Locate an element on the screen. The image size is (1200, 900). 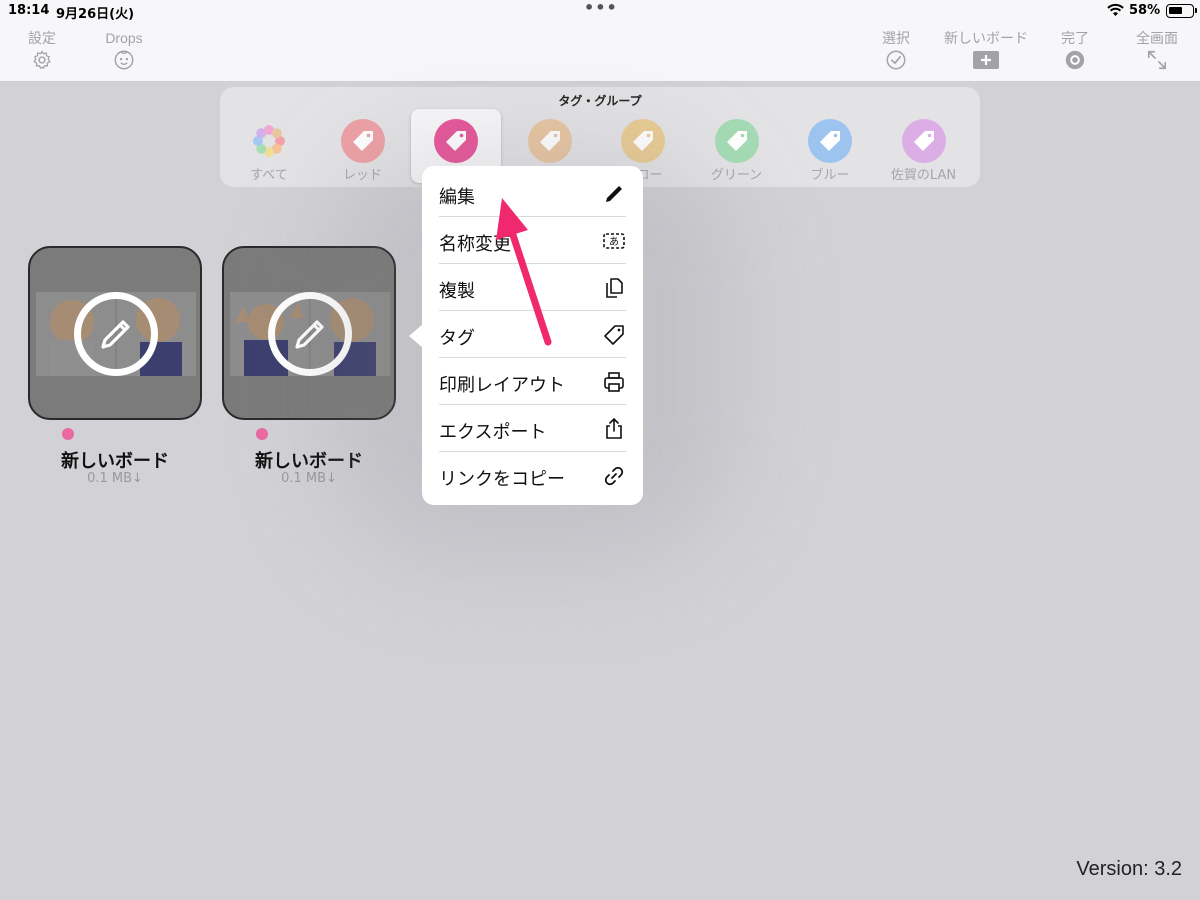
pencil-icon is located at coordinates (614, 194).